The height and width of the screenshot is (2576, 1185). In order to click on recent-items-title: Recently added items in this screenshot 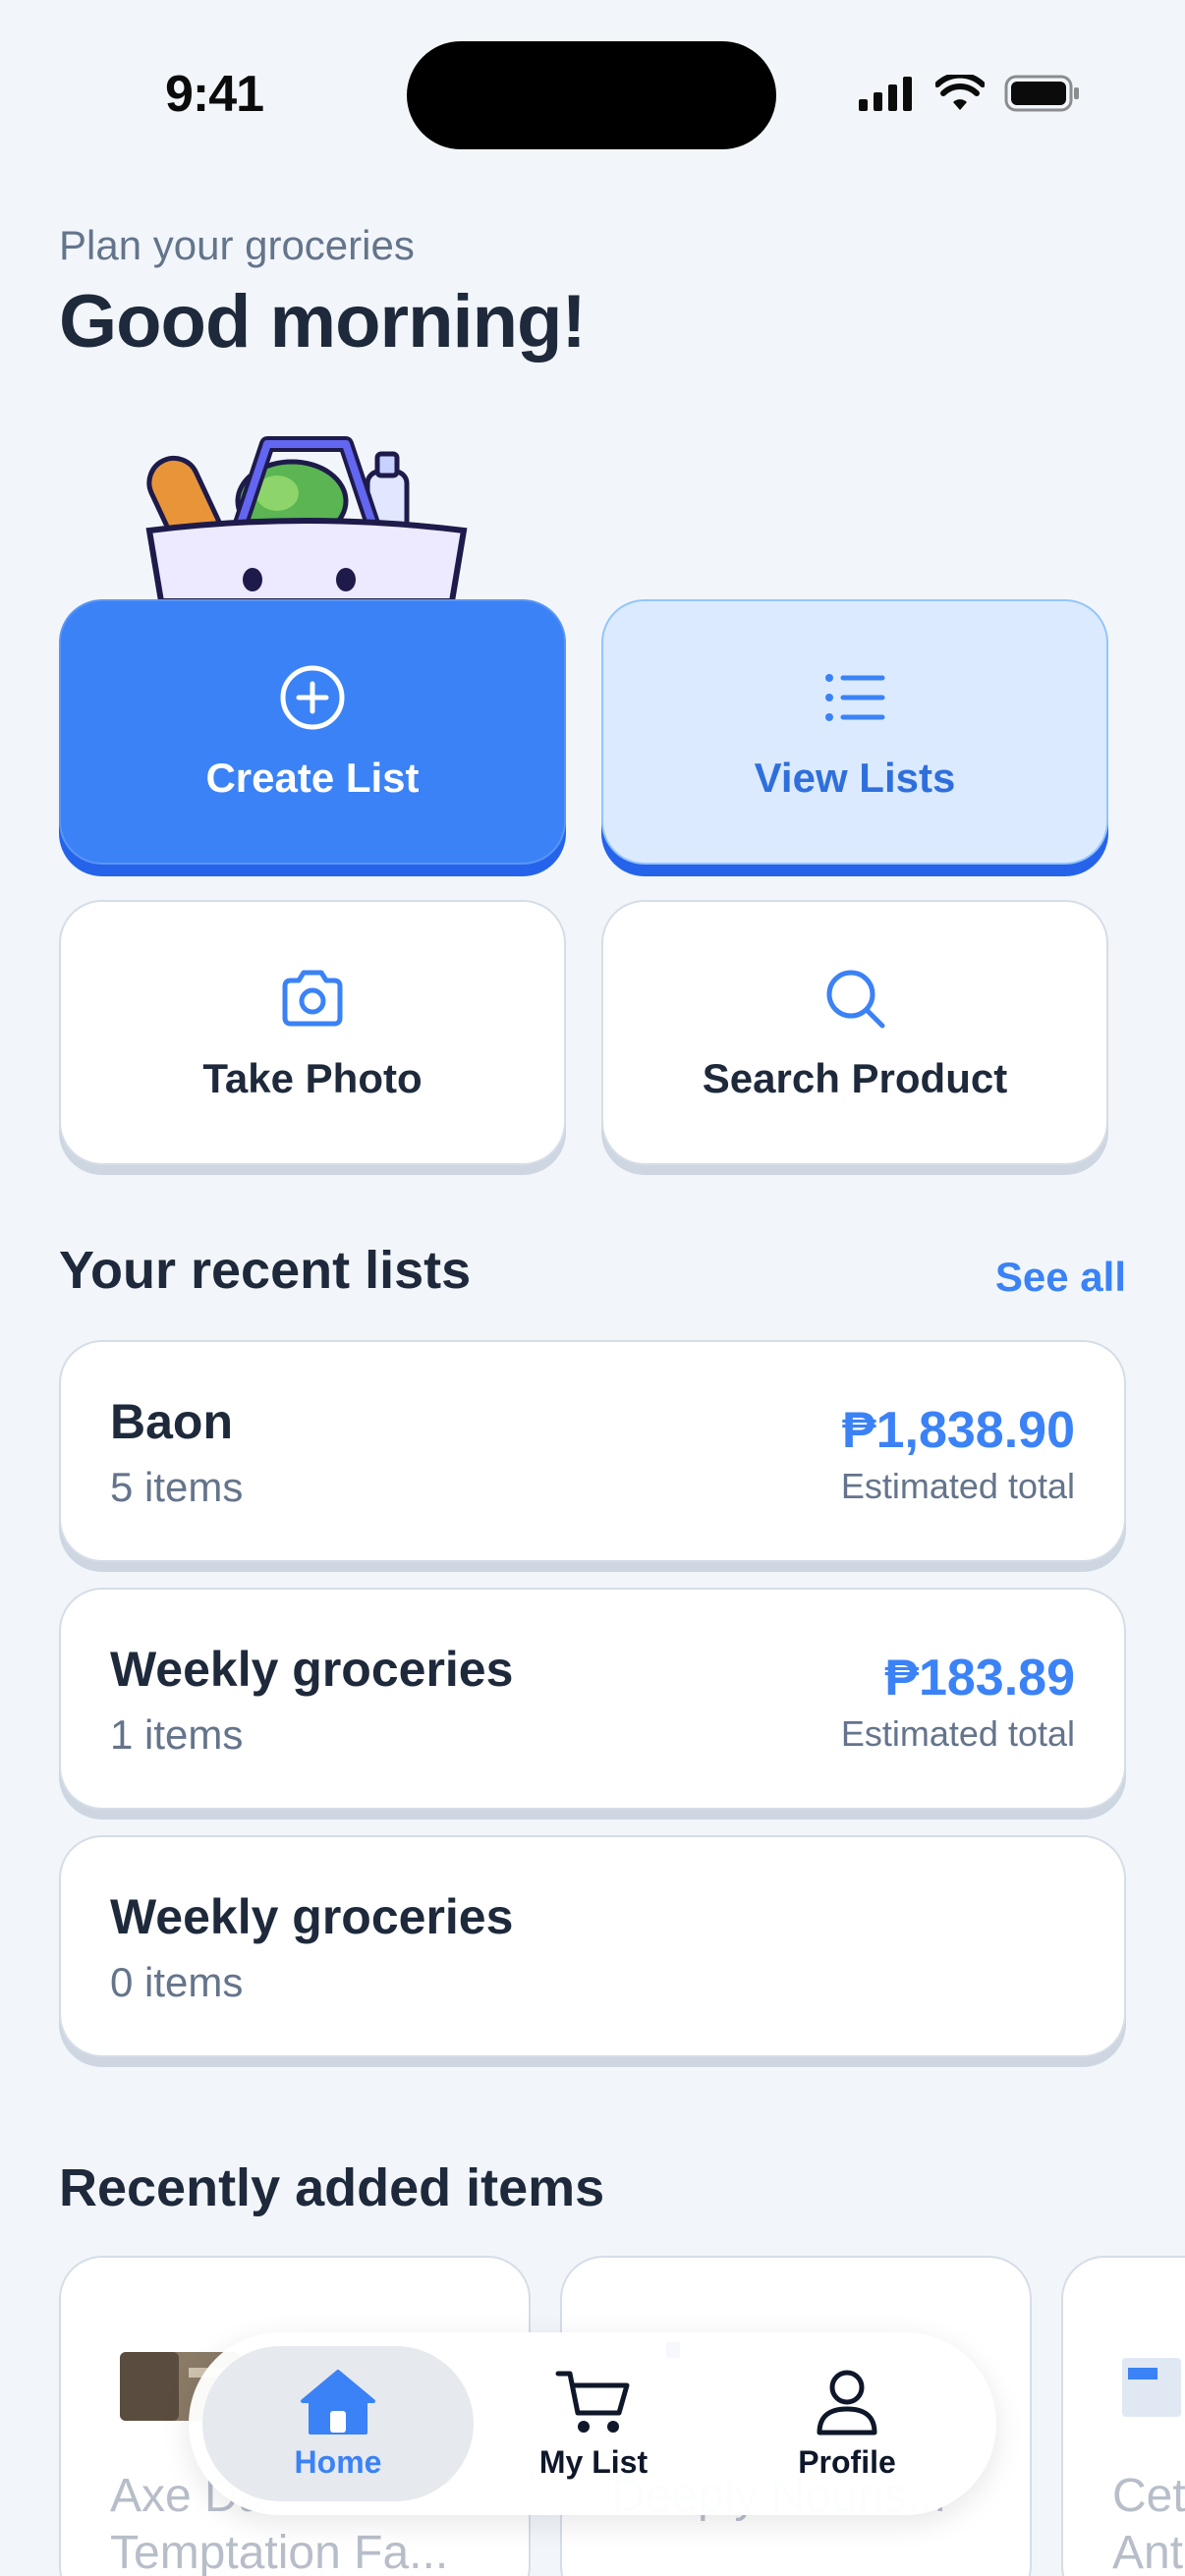, I will do `click(332, 2187)`.